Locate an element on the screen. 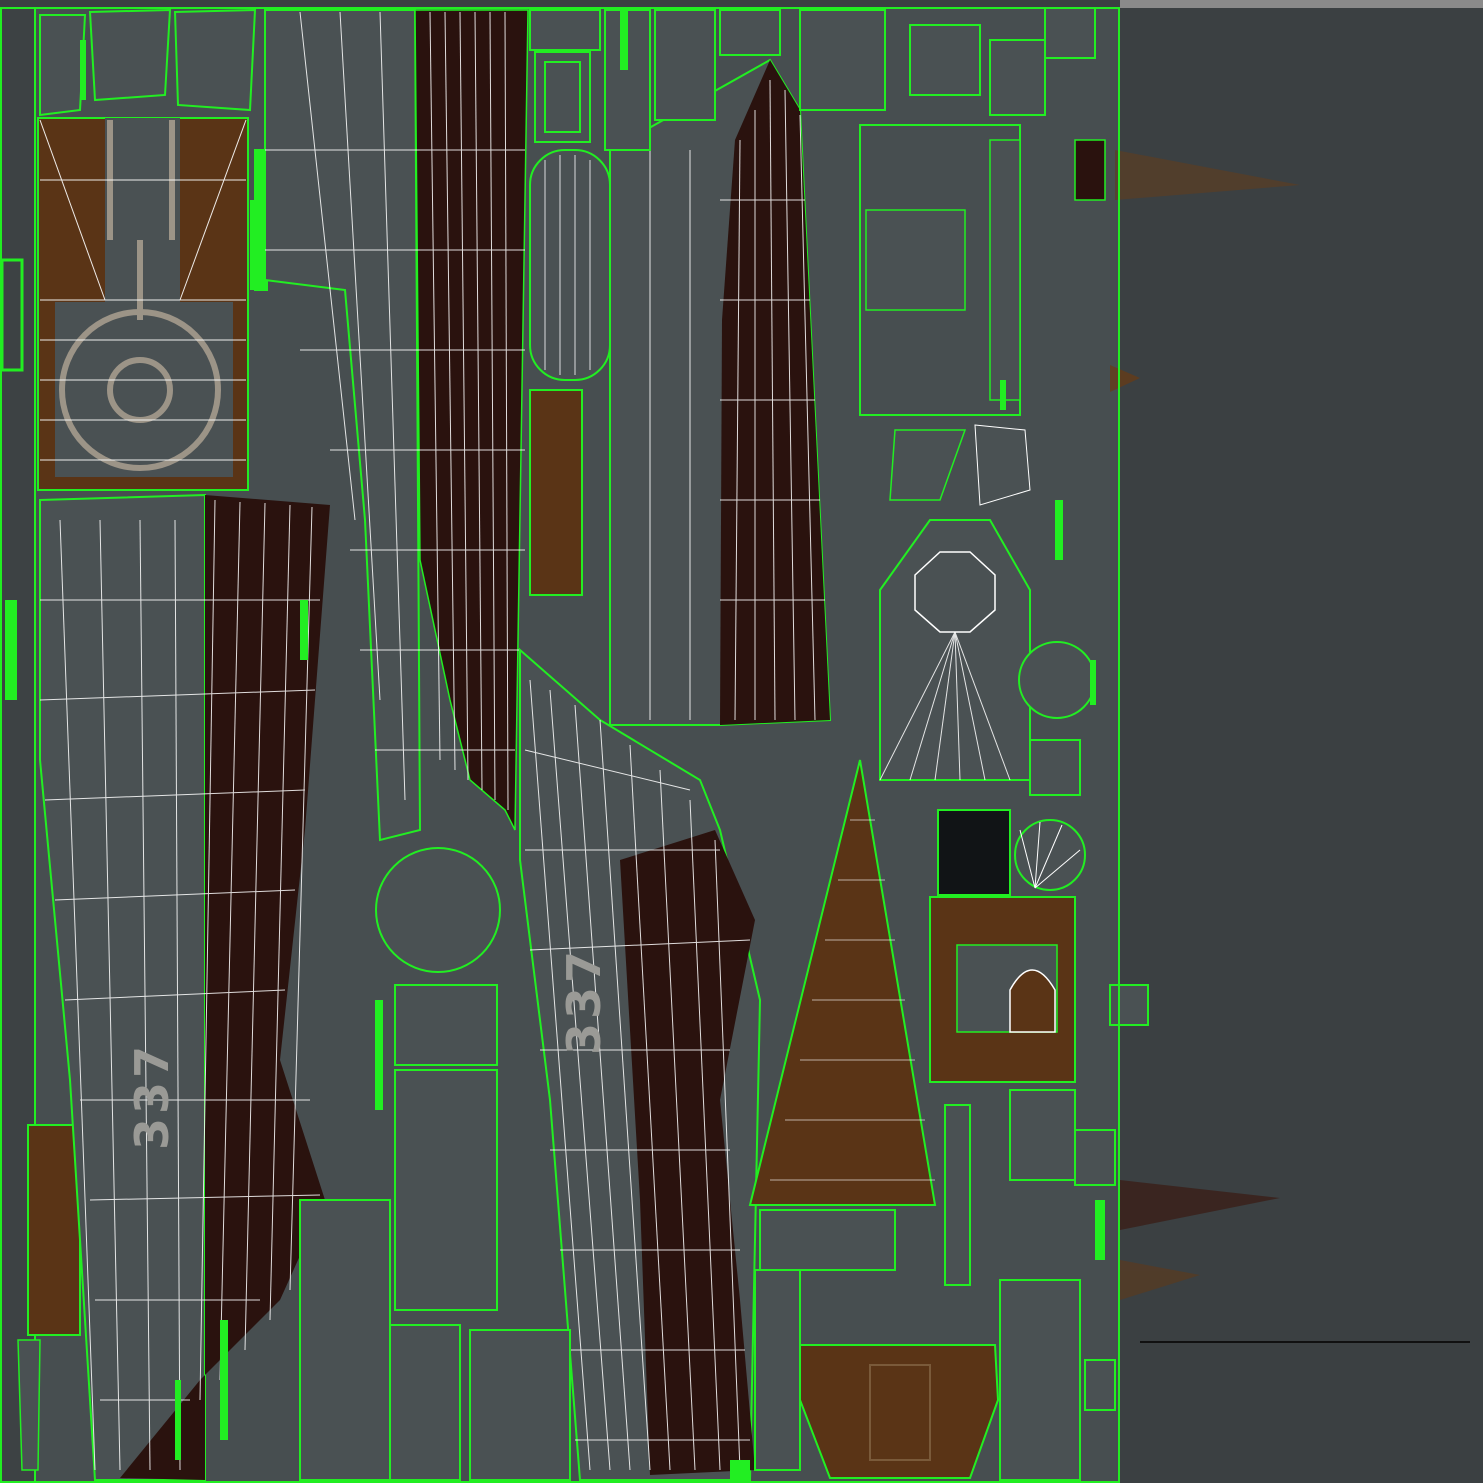  top-strip is located at coordinates (1301, 4).